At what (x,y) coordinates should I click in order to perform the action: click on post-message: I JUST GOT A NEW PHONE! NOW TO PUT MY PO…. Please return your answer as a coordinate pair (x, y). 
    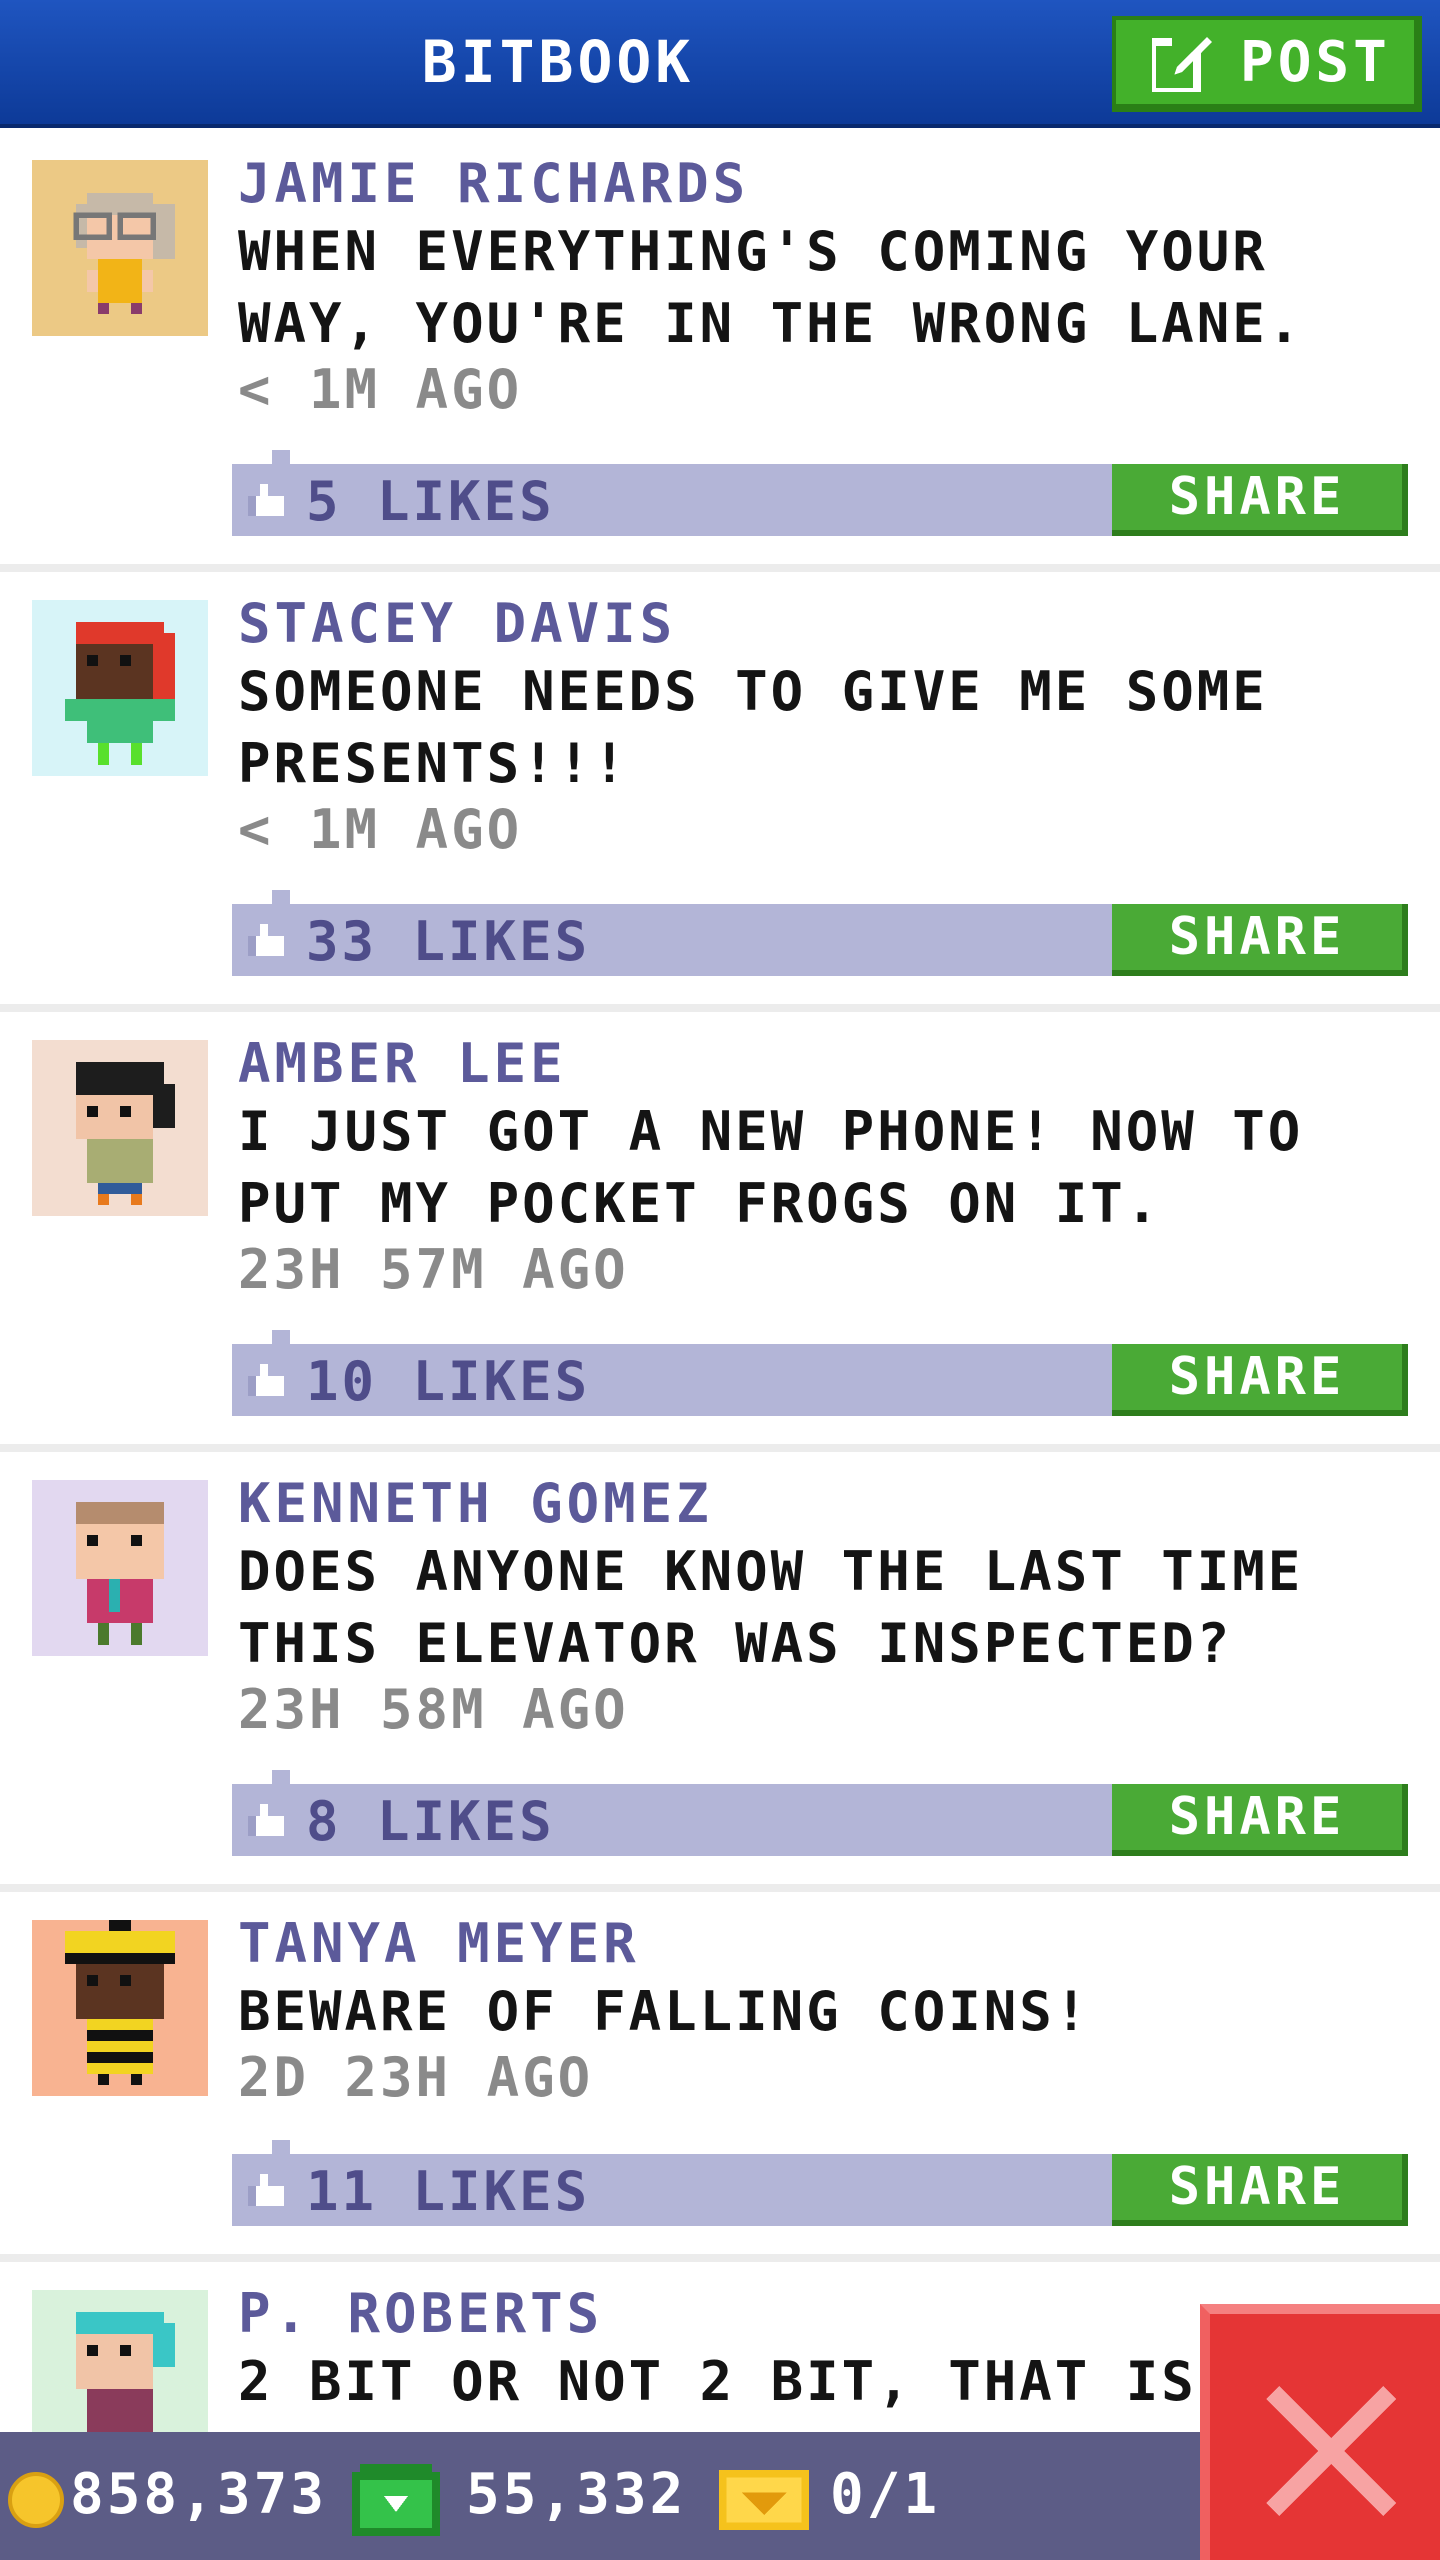
    Looking at the image, I should click on (771, 1167).